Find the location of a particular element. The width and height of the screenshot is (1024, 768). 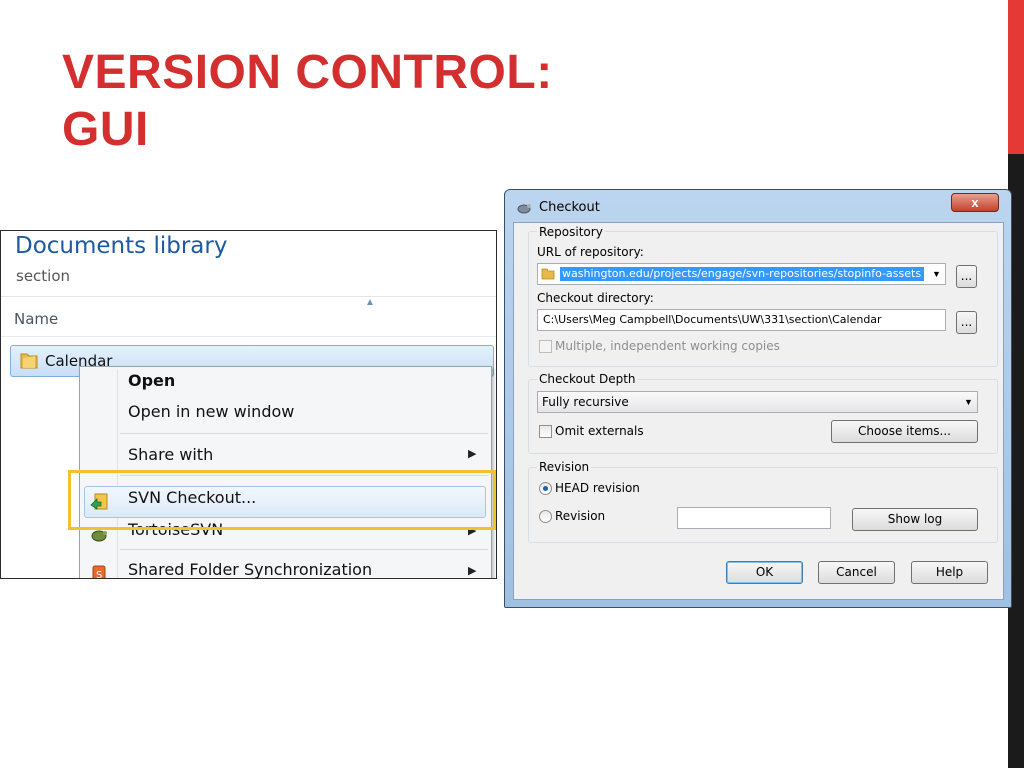

library-title: Documents library is located at coordinates (121, 246).